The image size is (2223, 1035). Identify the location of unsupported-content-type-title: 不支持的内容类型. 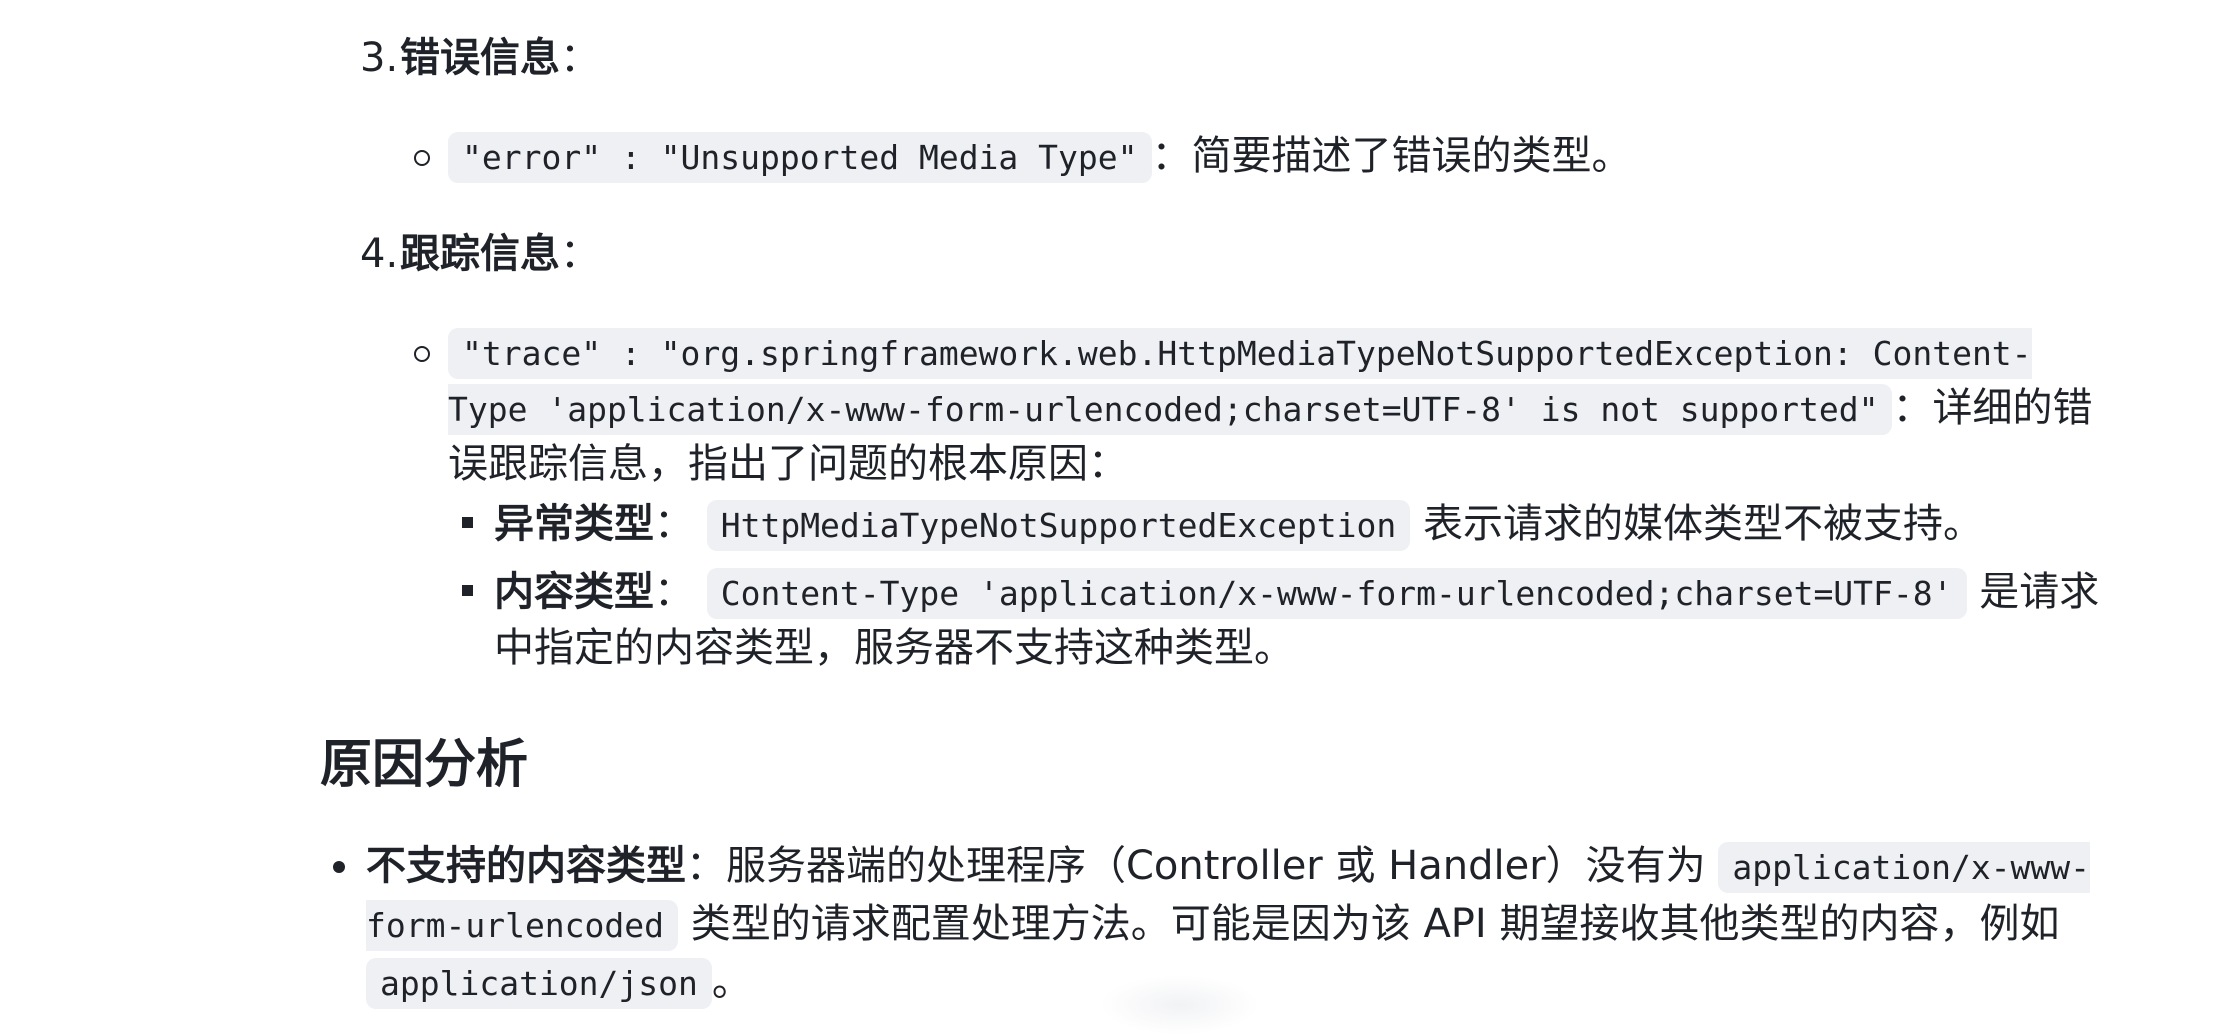
(526, 866).